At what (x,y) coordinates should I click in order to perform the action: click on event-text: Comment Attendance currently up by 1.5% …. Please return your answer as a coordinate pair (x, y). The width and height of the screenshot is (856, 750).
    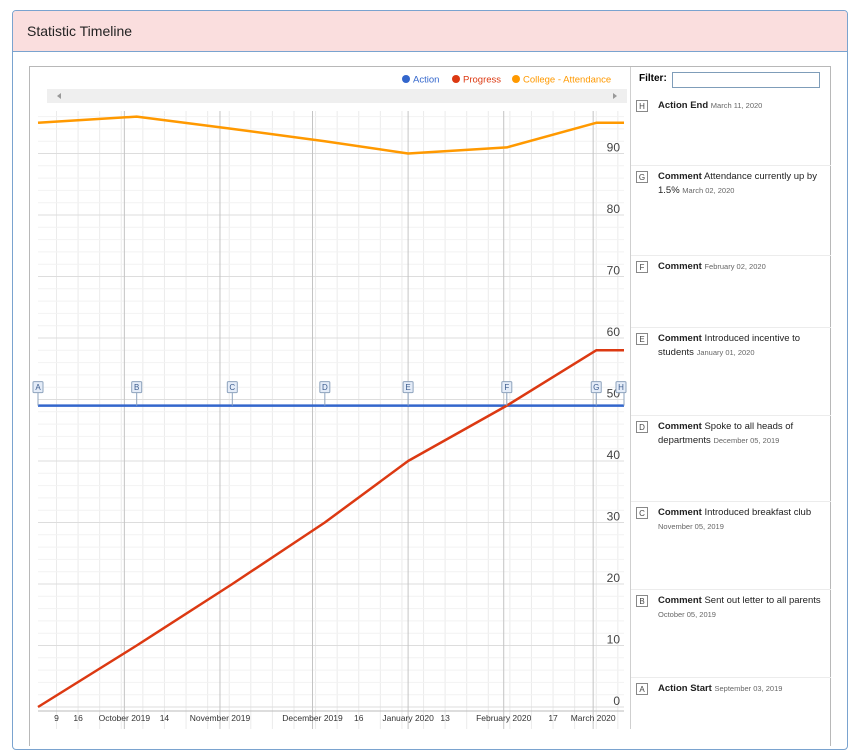
    Looking at the image, I should click on (743, 184).